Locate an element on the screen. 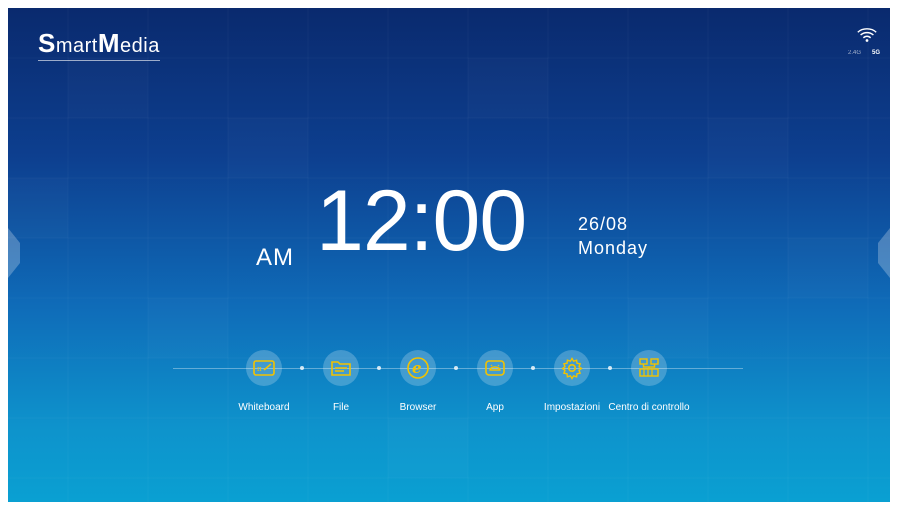 The height and width of the screenshot is (508, 897). wifi-5g-label: 5G is located at coordinates (875, 53).